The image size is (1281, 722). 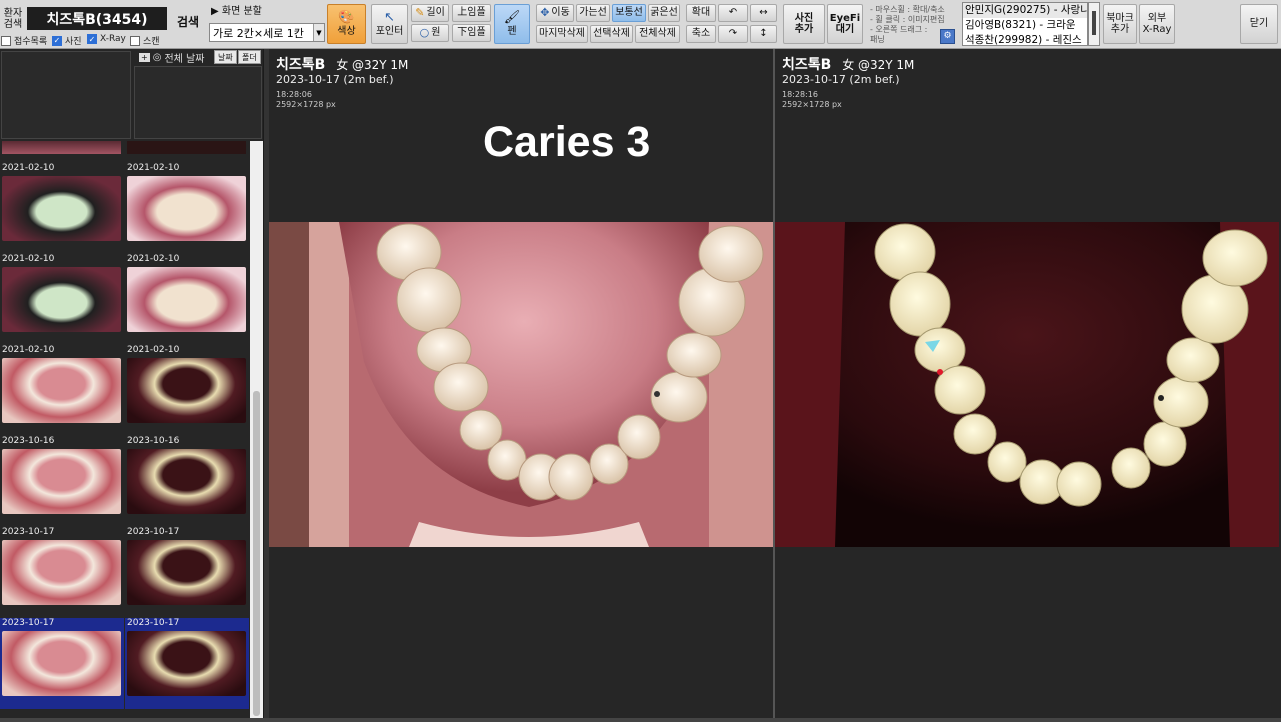 I want to click on patient-list-scrollbar, so click(x=1094, y=24).